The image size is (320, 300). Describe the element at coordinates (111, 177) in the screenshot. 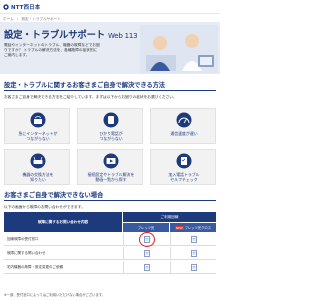

I see `card-label: 接続設定やトラブル解決を 動画一覧から探す` at that location.